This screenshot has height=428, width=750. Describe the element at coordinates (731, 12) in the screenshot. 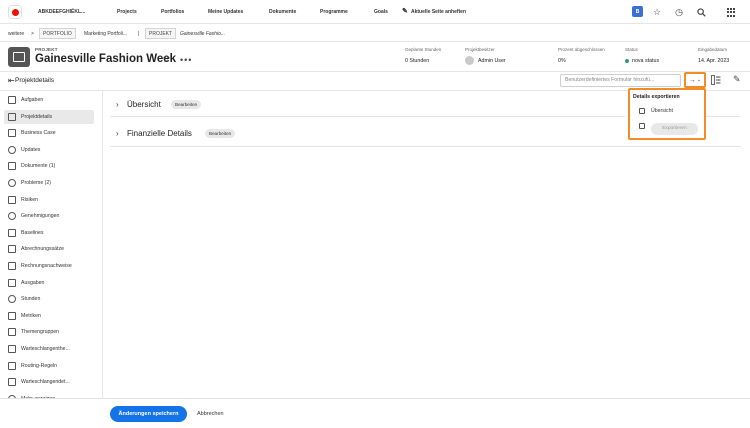

I see `main-menu-grid-icon` at that location.